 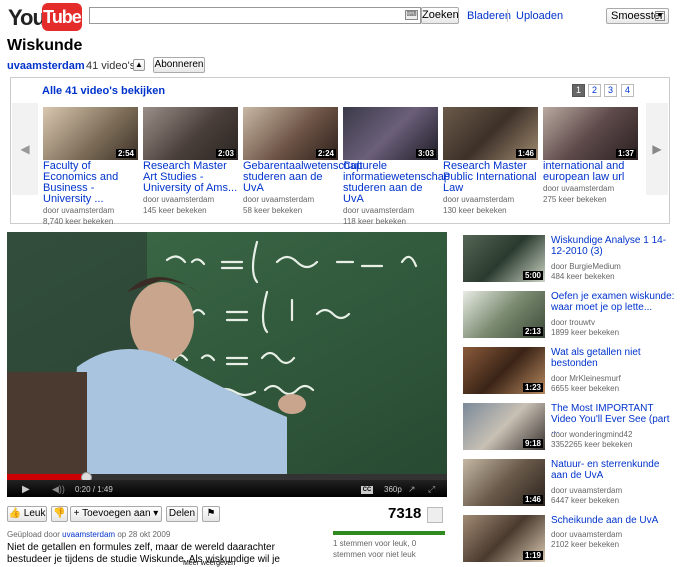 I want to click on youtube-logo: You Tube, so click(x=45, y=17).